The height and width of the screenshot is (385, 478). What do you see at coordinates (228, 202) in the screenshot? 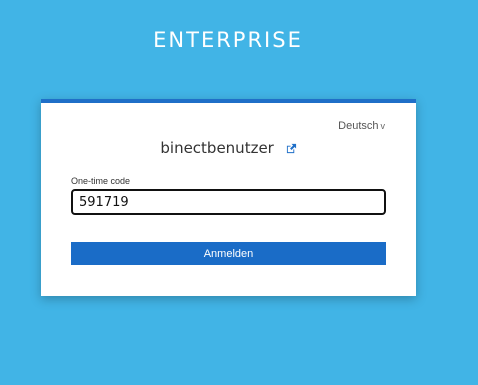
I see `otp-input` at bounding box center [228, 202].